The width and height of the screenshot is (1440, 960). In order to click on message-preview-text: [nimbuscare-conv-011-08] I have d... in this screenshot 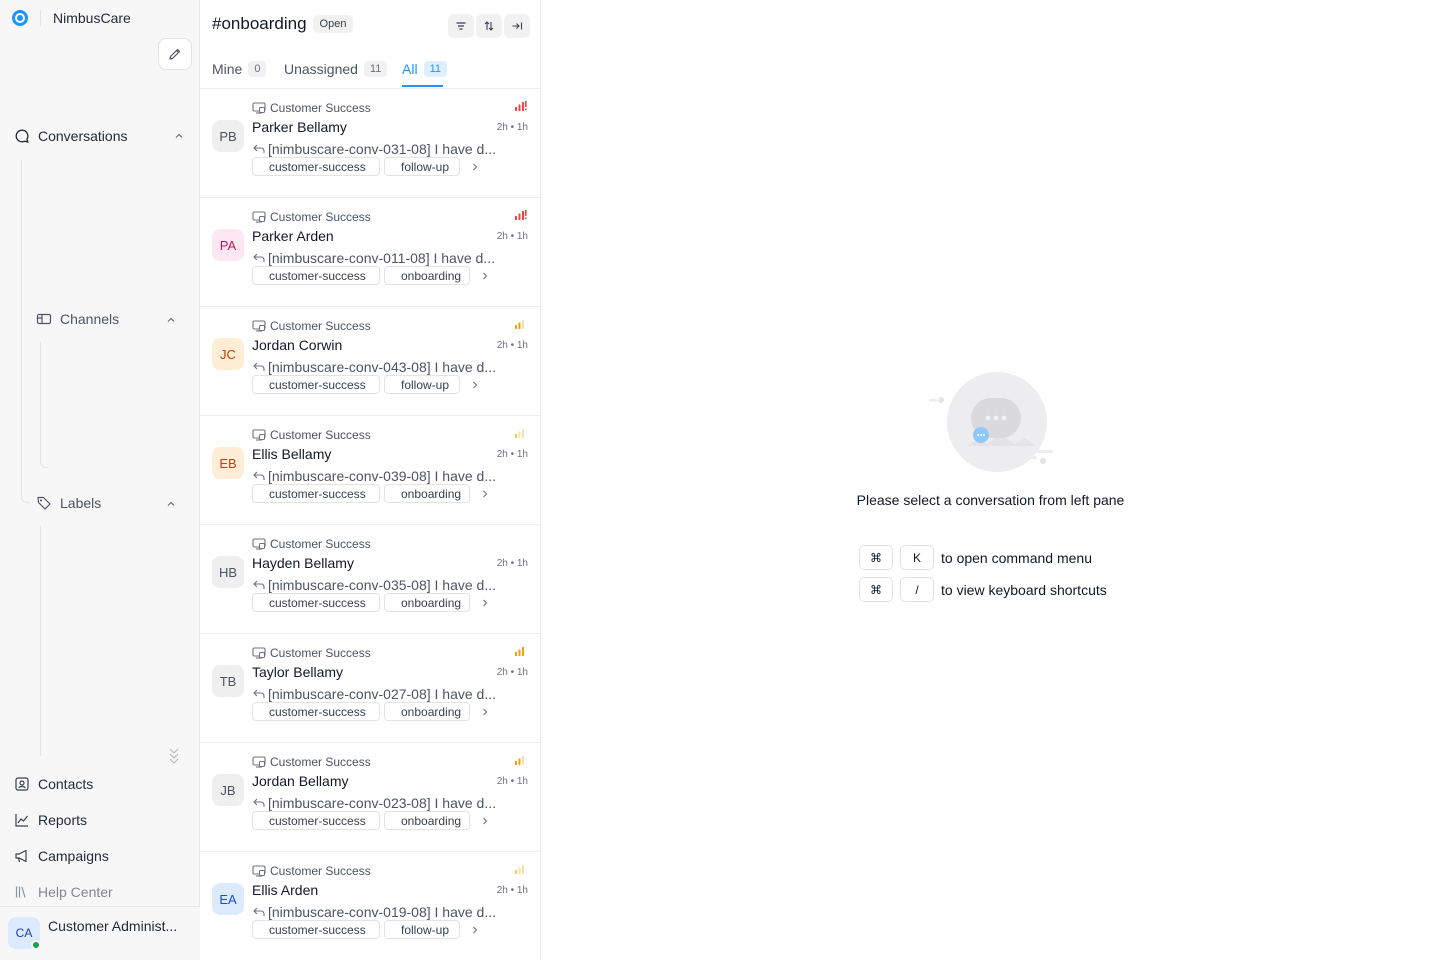, I will do `click(381, 258)`.